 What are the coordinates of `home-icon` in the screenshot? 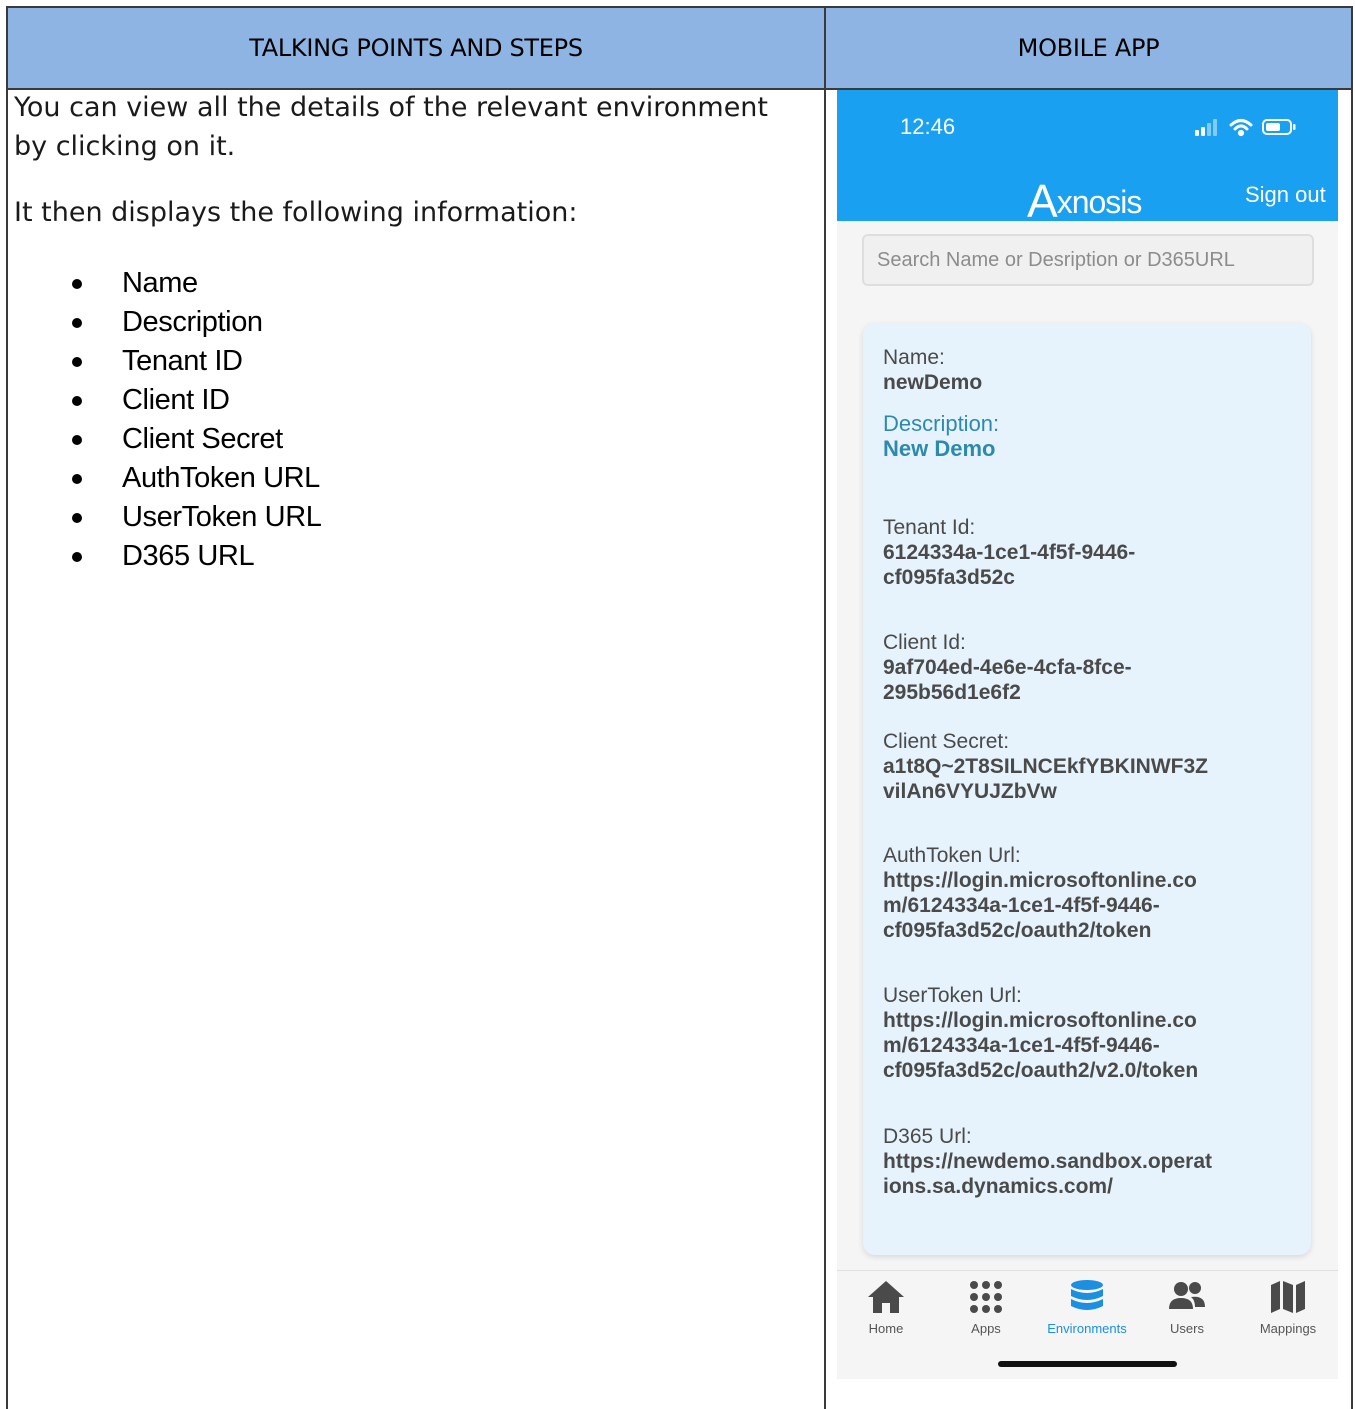 It's located at (886, 1297).